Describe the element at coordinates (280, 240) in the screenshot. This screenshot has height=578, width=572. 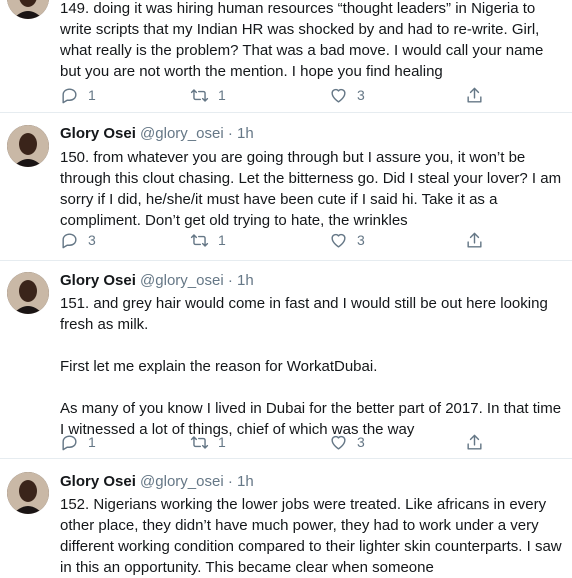
I see `tweet-actions: 3 1 3` at that location.